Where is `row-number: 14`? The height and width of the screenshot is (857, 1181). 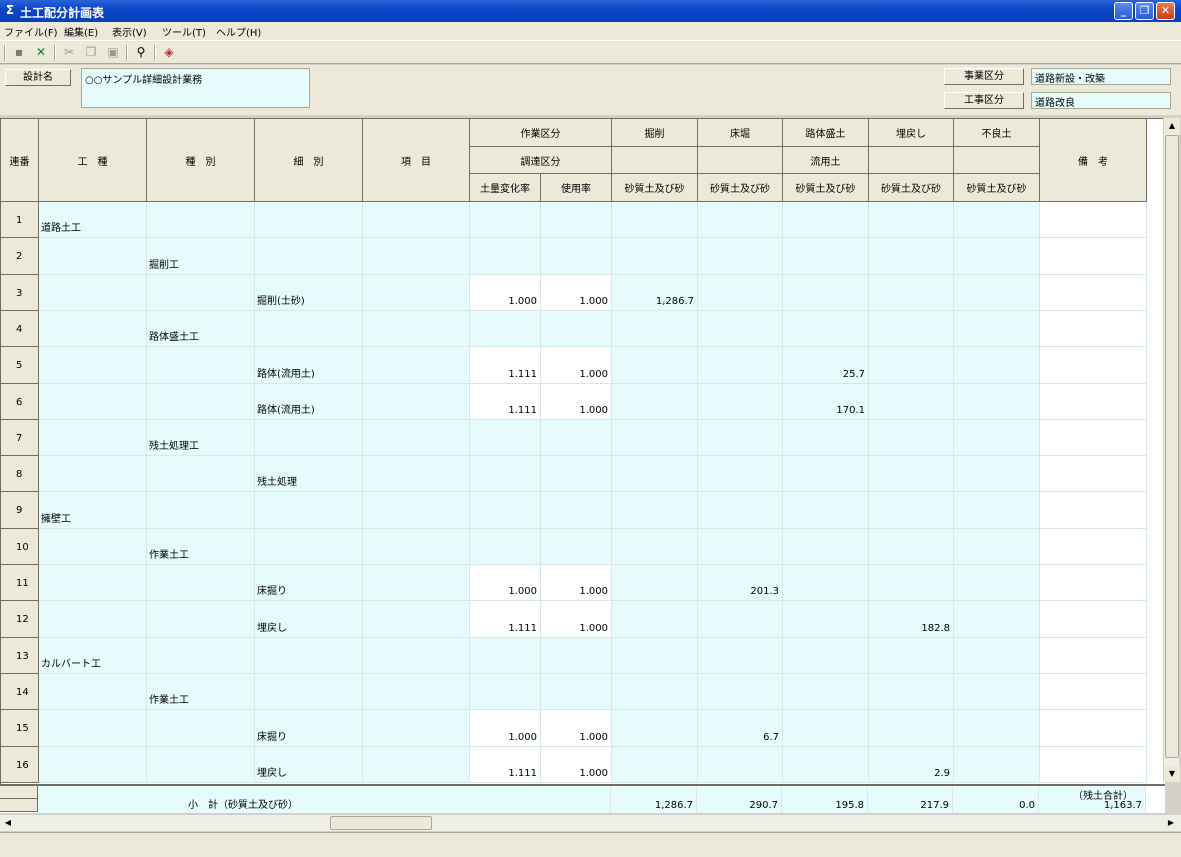
row-number: 14 is located at coordinates (20, 692).